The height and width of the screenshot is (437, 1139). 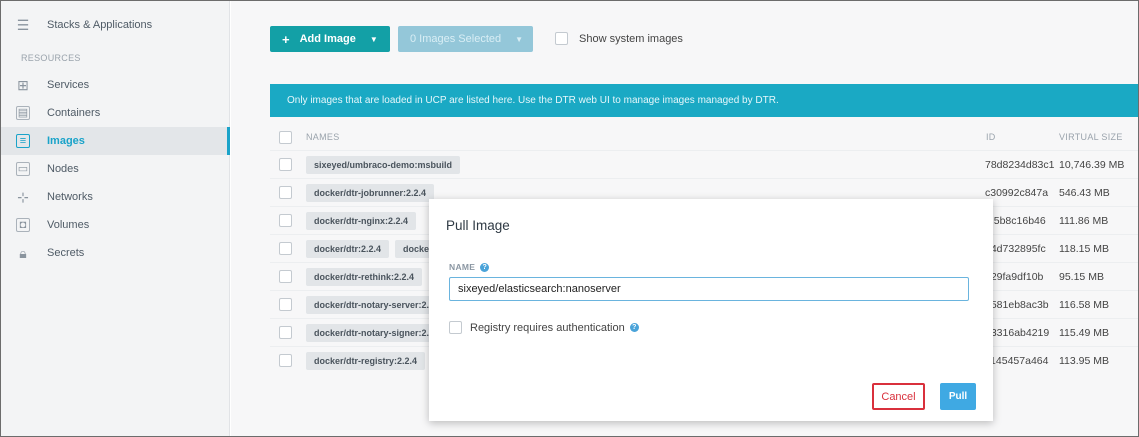 What do you see at coordinates (898, 396) in the screenshot?
I see `cancel-button: Cancel` at bounding box center [898, 396].